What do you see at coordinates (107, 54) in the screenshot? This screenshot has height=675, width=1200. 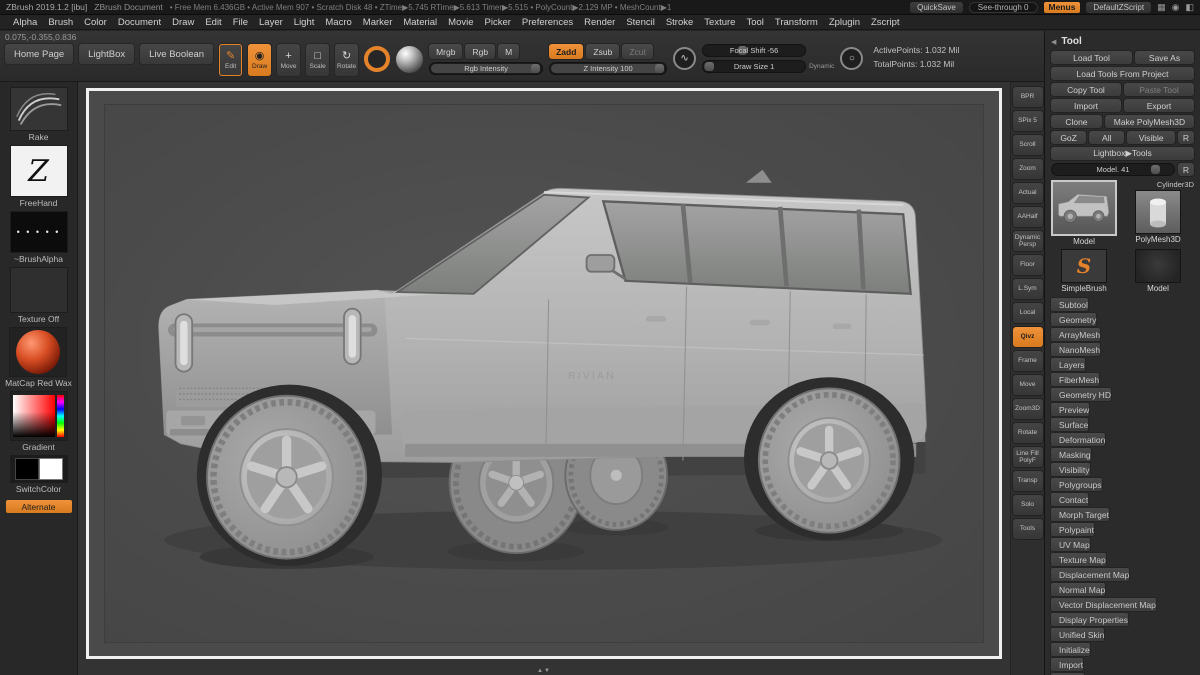 I see `lightbox-button: LightBox` at bounding box center [107, 54].